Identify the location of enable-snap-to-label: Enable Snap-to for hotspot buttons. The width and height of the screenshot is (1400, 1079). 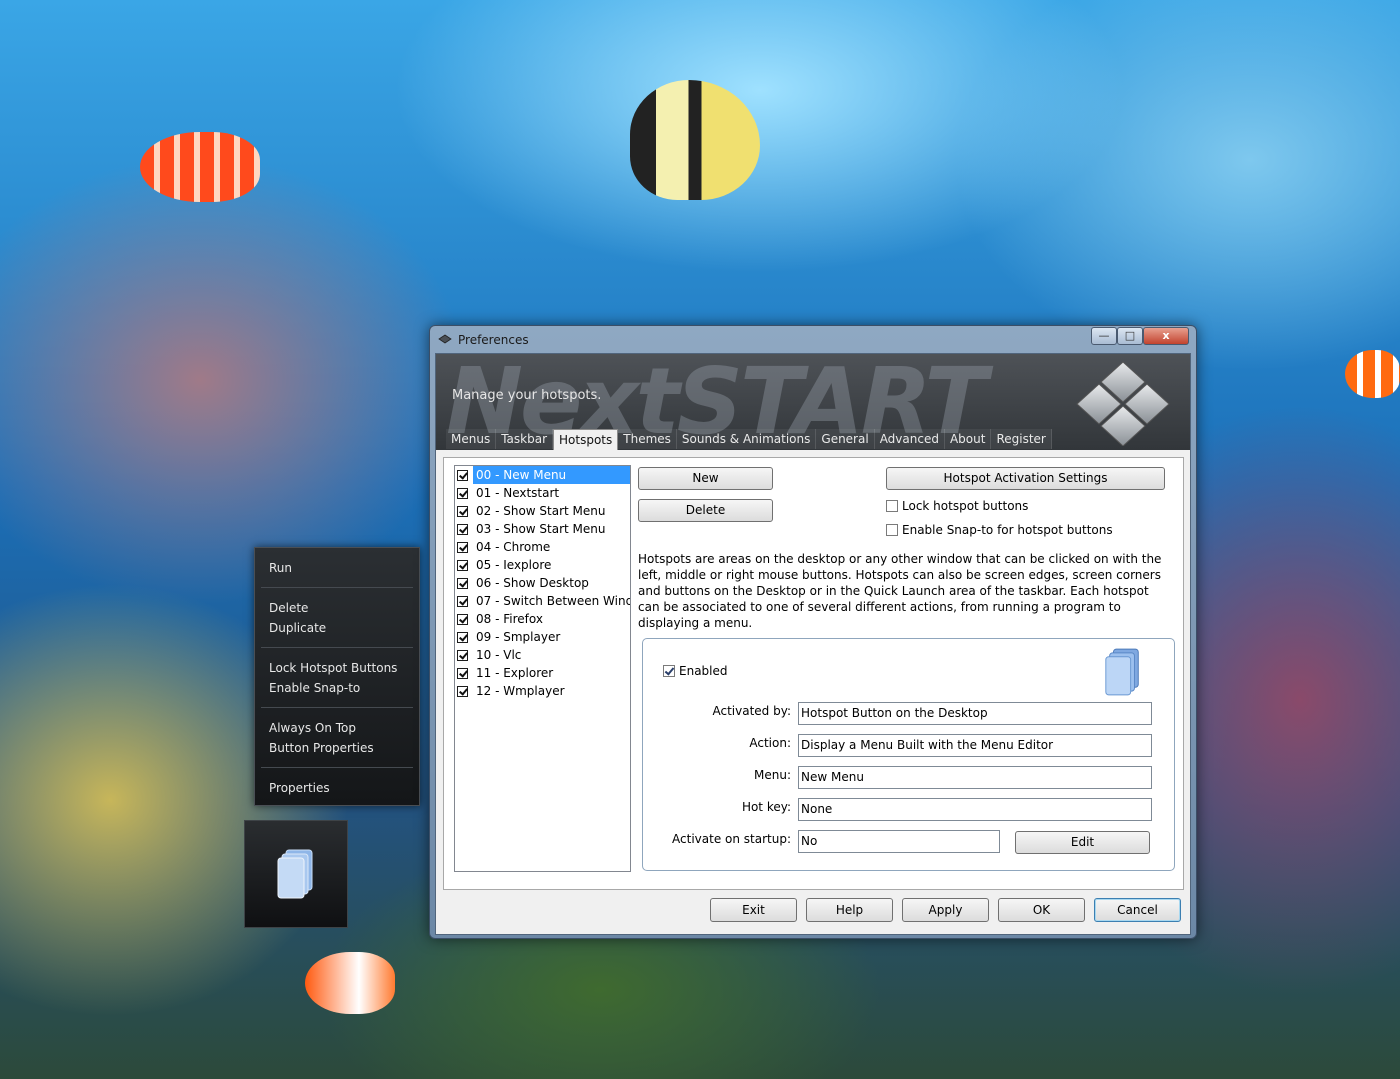
(1007, 530).